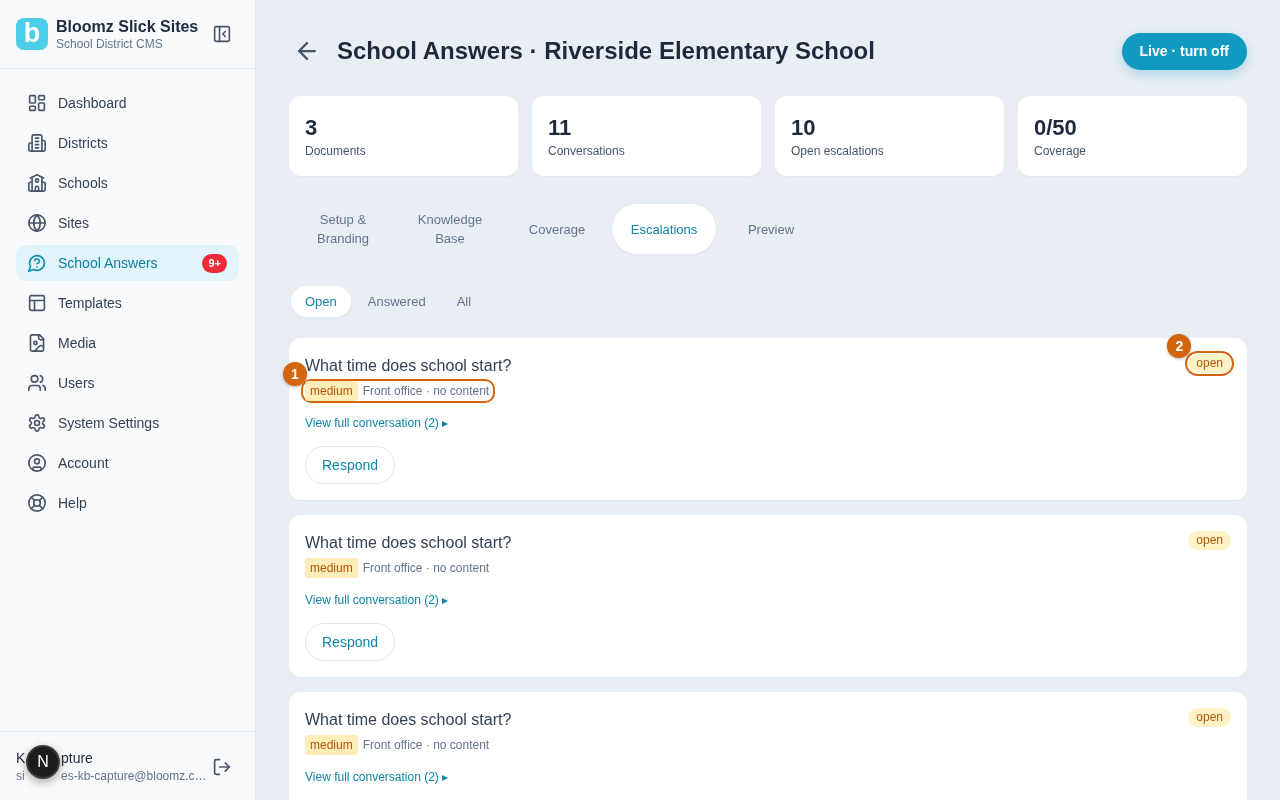 This screenshot has height=800, width=1280. I want to click on filter-tab: All, so click(464, 301).